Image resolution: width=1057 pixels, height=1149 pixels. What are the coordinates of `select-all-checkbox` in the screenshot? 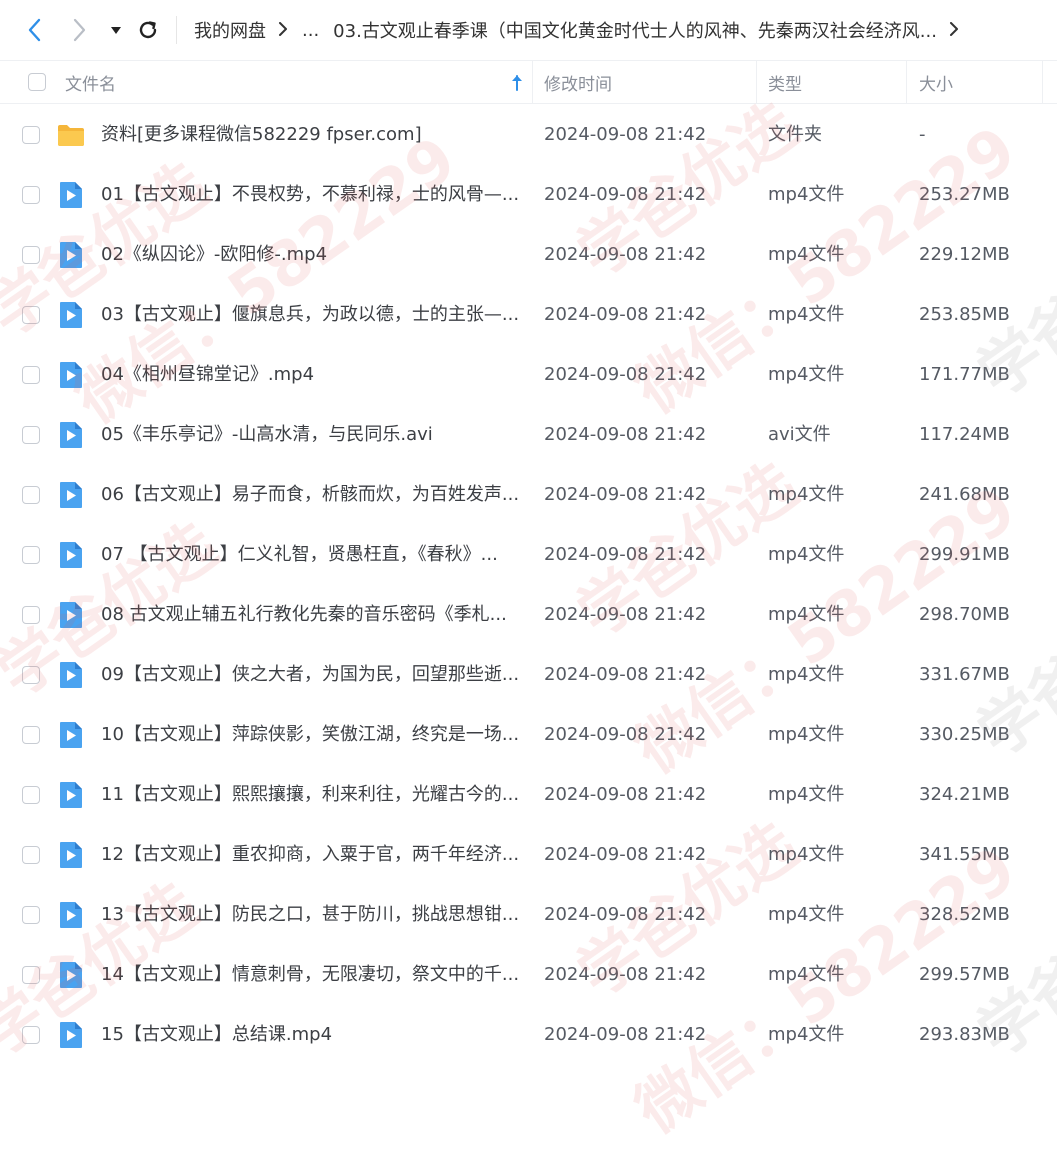 It's located at (37, 82).